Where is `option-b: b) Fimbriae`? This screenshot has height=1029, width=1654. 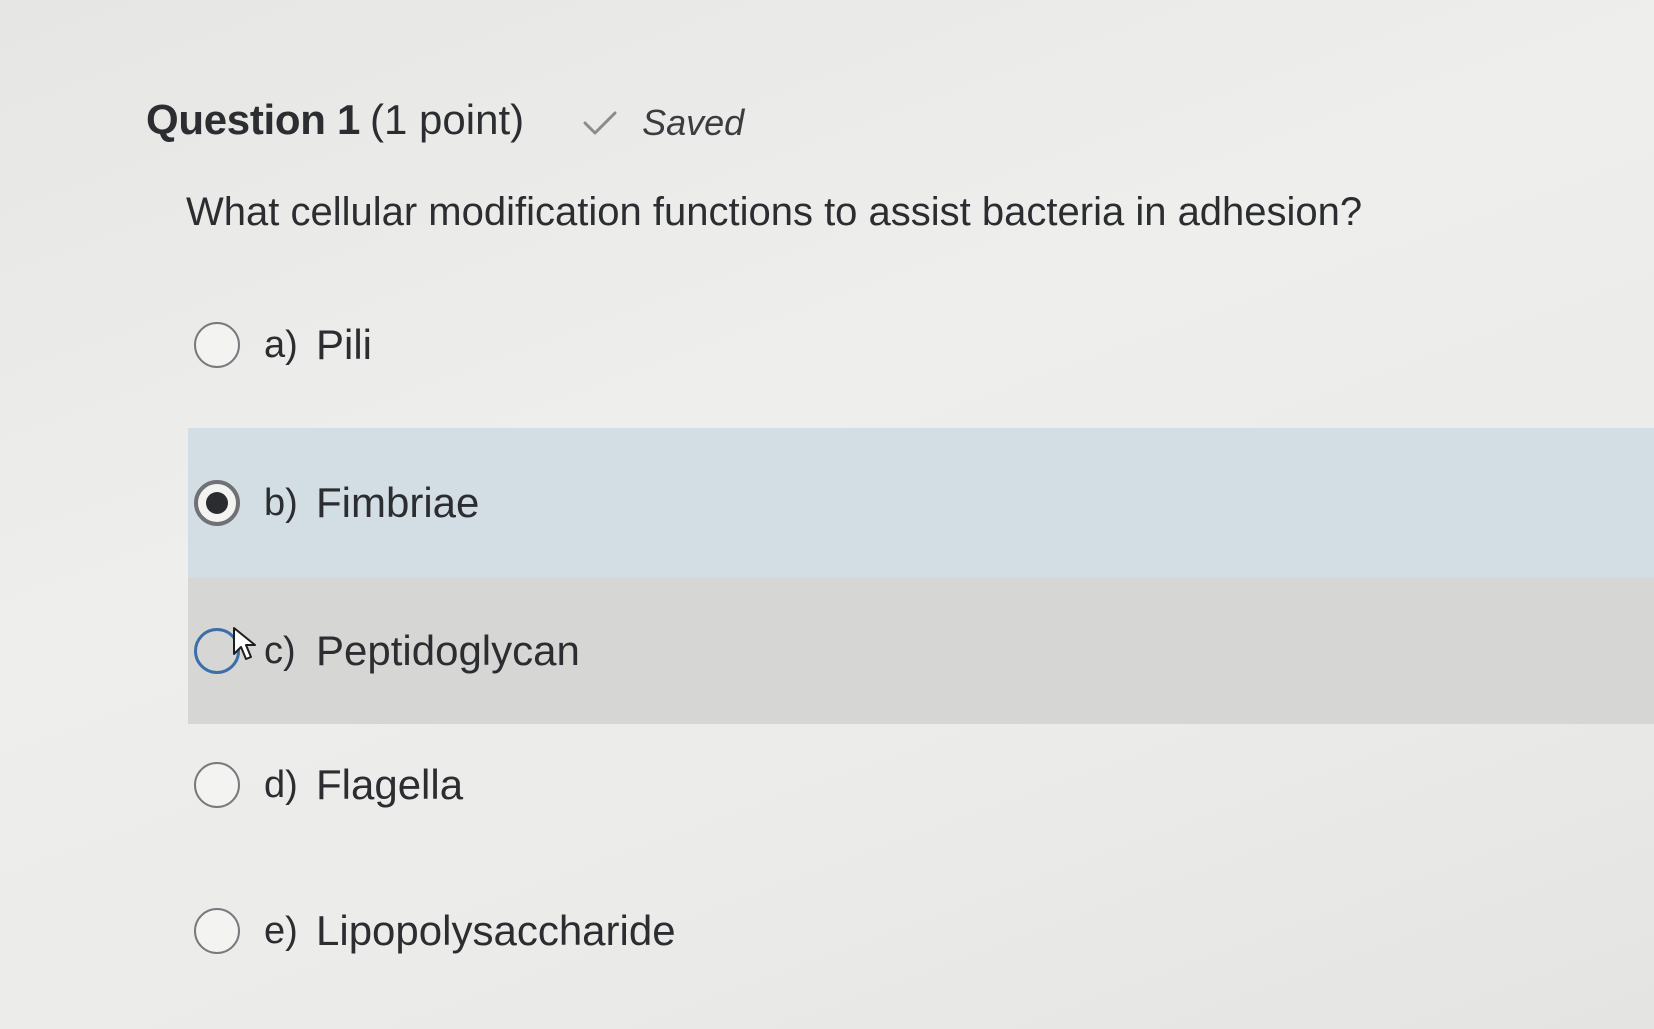 option-b: b) Fimbriae is located at coordinates (921, 503).